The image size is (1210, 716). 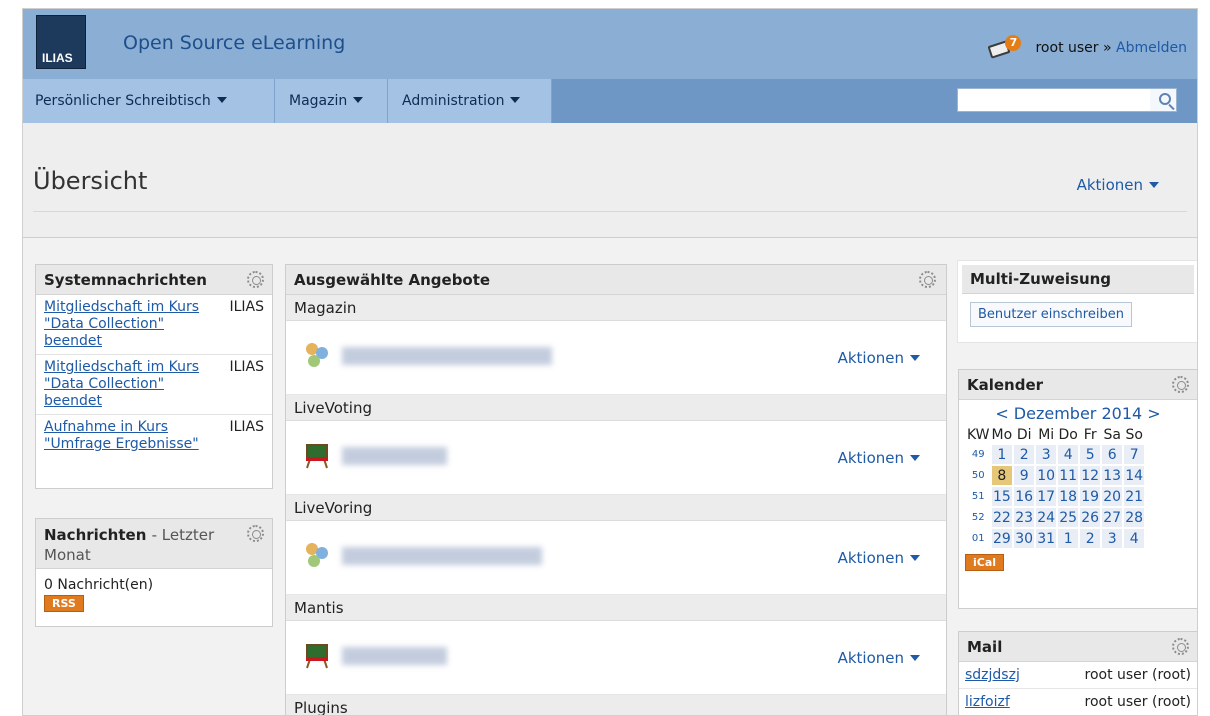 What do you see at coordinates (1112, 475) in the screenshot?
I see `calendar-day: 13` at bounding box center [1112, 475].